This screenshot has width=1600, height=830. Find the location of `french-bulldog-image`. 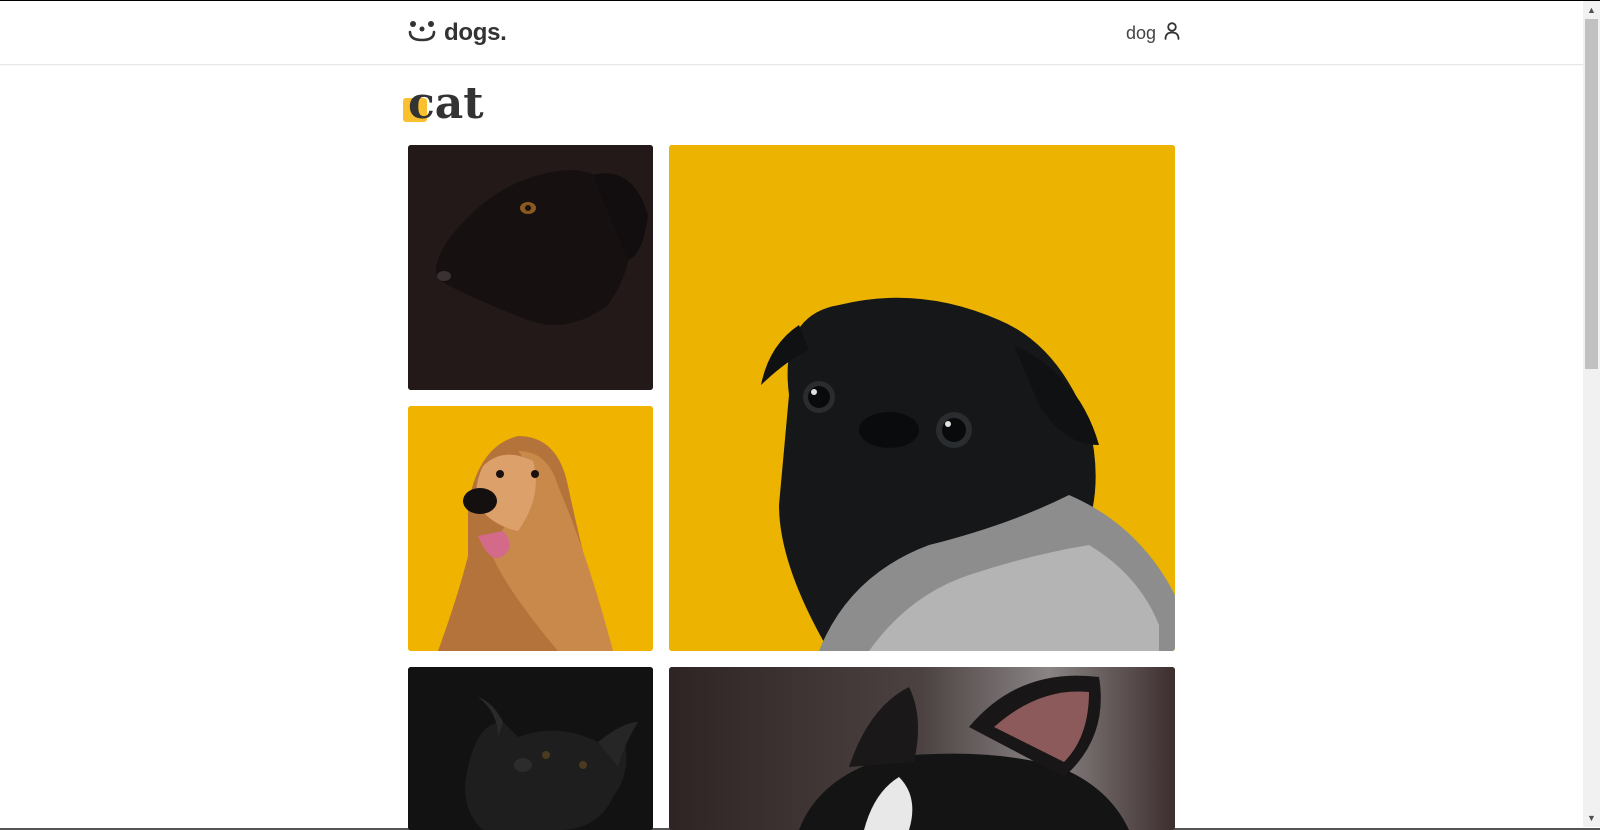

french-bulldog-image is located at coordinates (922, 748).